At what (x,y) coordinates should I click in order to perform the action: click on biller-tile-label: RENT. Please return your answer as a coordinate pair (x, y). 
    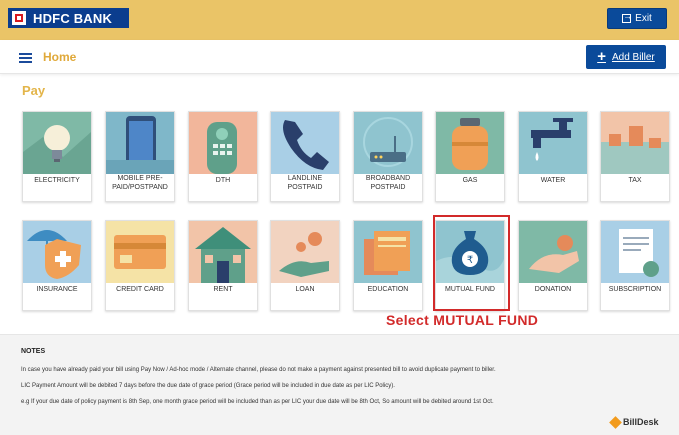
    Looking at the image, I should click on (223, 289).